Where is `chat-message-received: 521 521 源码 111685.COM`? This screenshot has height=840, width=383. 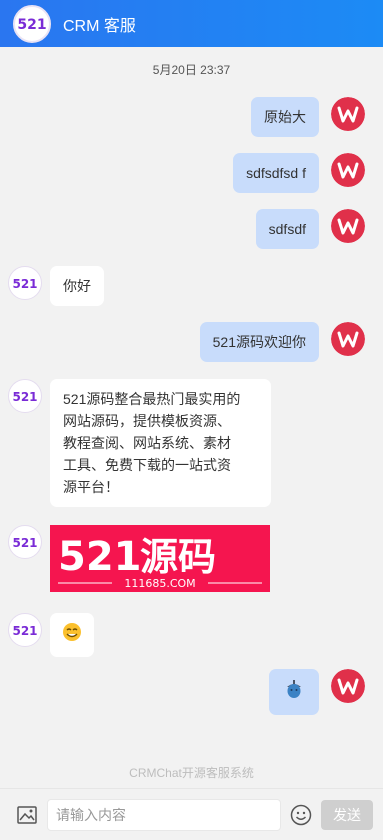
chat-message-received: 521 521 源码 111685.COM is located at coordinates (139, 558).